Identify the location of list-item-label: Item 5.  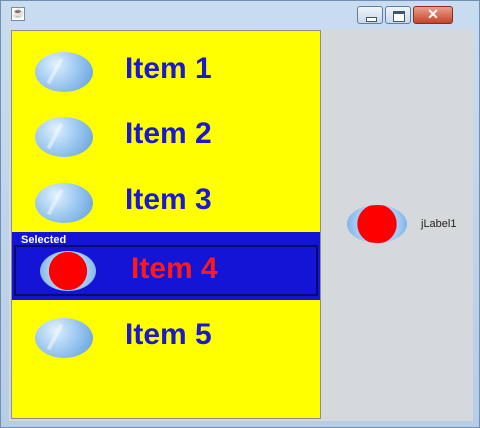
(168, 334).